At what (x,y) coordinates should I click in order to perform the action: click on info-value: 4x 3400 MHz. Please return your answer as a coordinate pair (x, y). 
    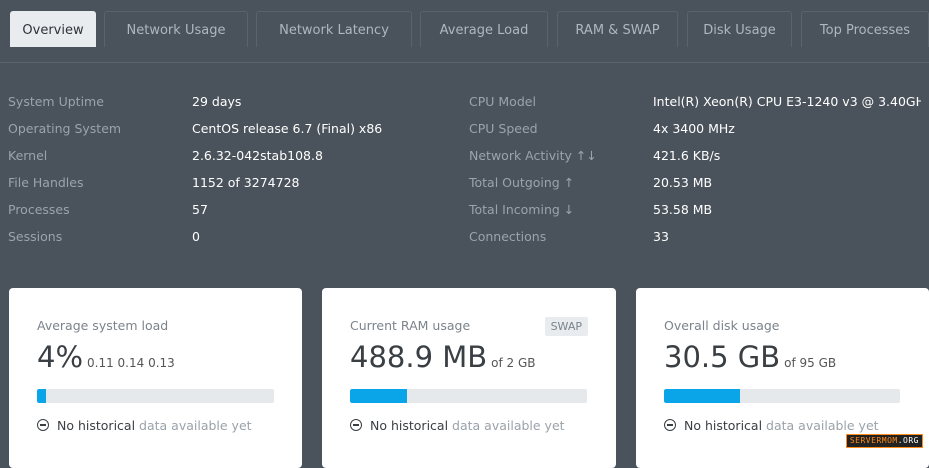
    Looking at the image, I should click on (694, 128).